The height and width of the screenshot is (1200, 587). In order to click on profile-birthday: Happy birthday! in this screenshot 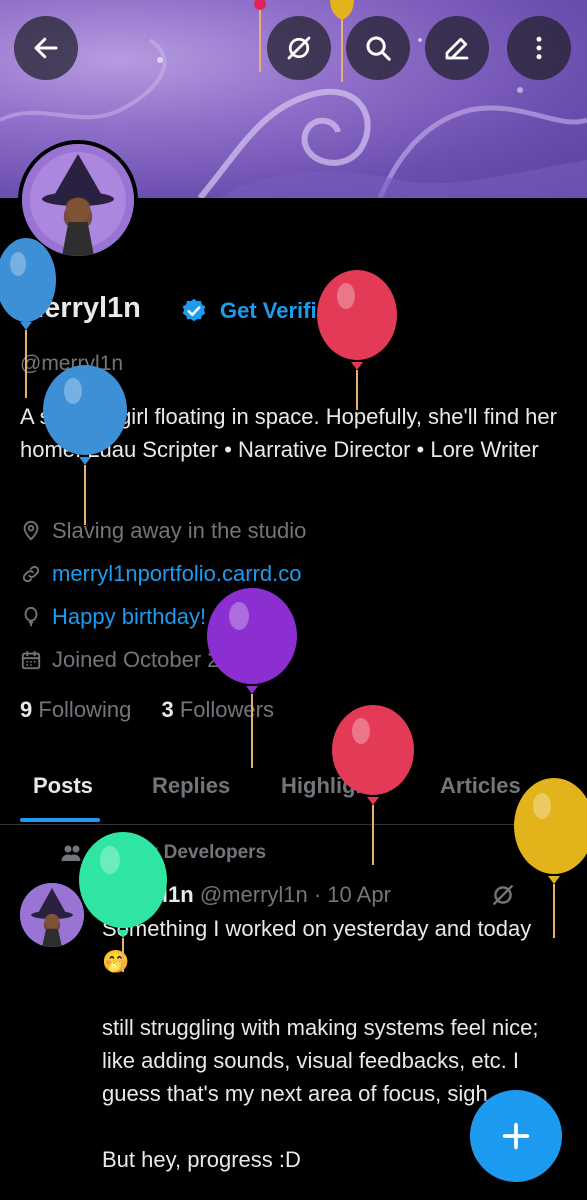, I will do `click(113, 617)`.